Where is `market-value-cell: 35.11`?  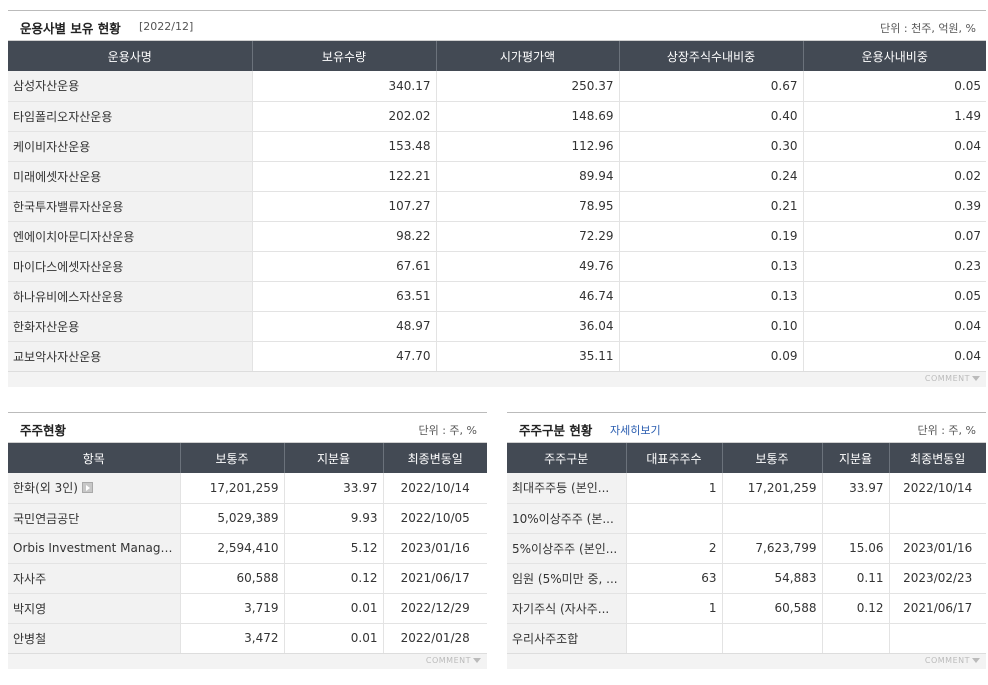 market-value-cell: 35.11 is located at coordinates (527, 355).